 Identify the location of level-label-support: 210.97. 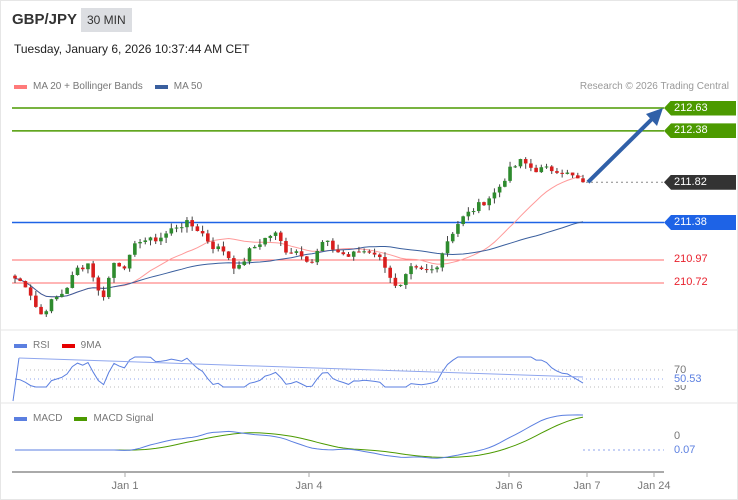
(691, 259).